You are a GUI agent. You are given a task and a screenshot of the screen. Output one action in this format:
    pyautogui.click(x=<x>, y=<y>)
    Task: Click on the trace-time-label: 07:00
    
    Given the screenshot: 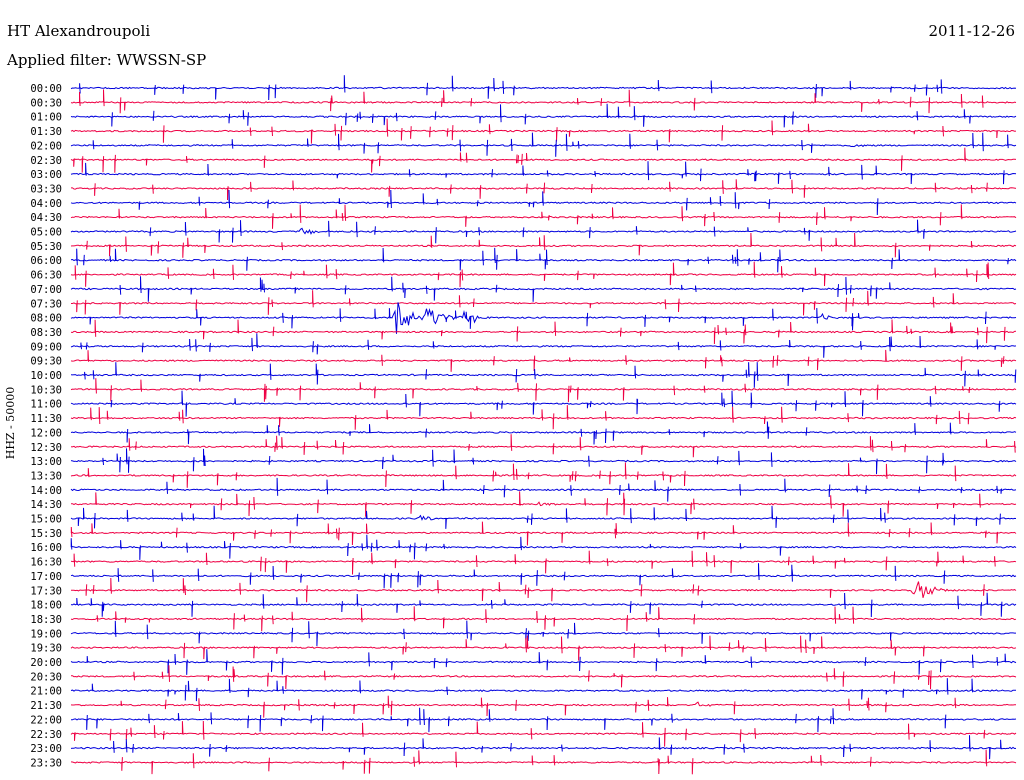 What is the action you would take?
    pyautogui.click(x=46, y=290)
    